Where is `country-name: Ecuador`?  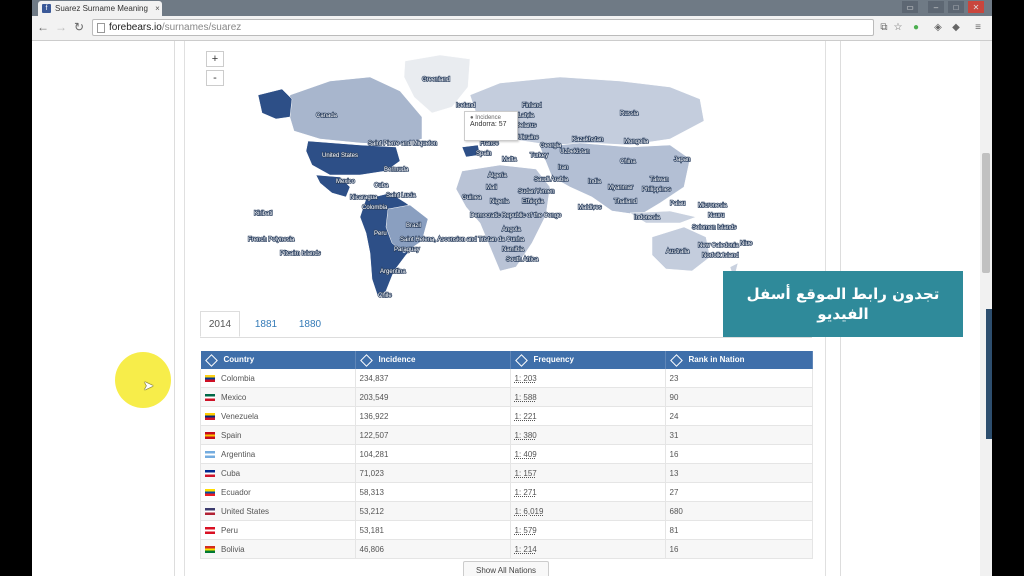
country-name: Ecuador is located at coordinates (236, 492).